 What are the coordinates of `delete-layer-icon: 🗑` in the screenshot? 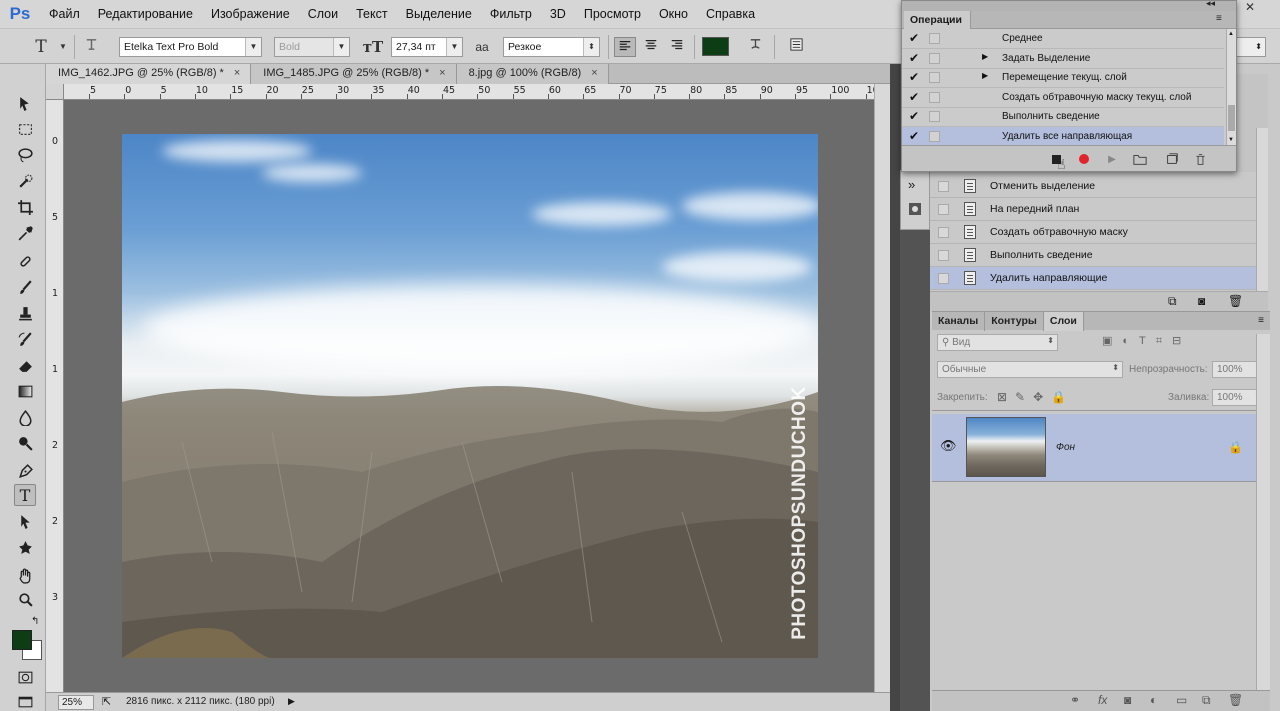 It's located at (1235, 700).